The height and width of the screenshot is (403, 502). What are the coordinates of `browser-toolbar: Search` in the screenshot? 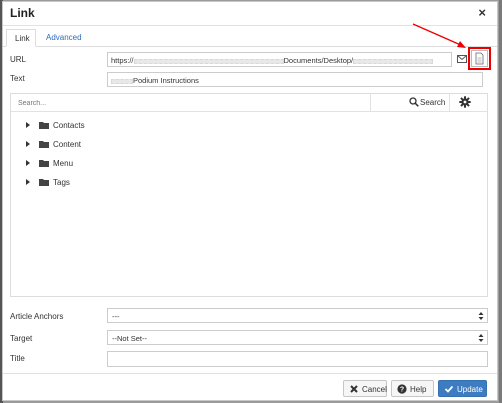 It's located at (249, 103).